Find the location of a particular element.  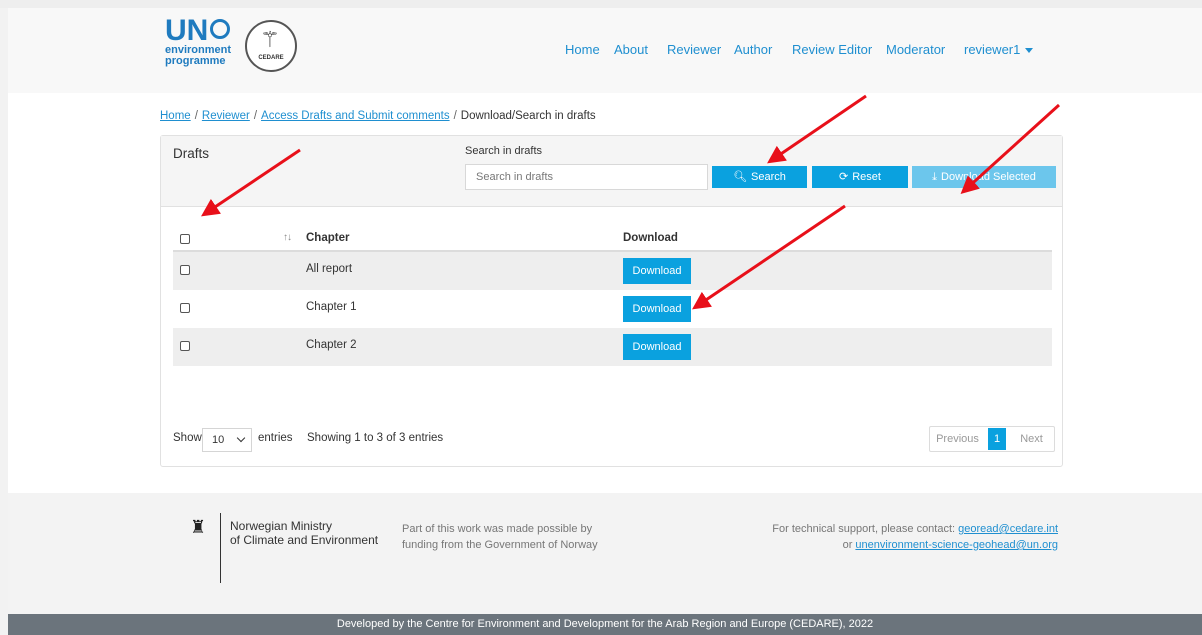

logo-line2: programme is located at coordinates (195, 61).